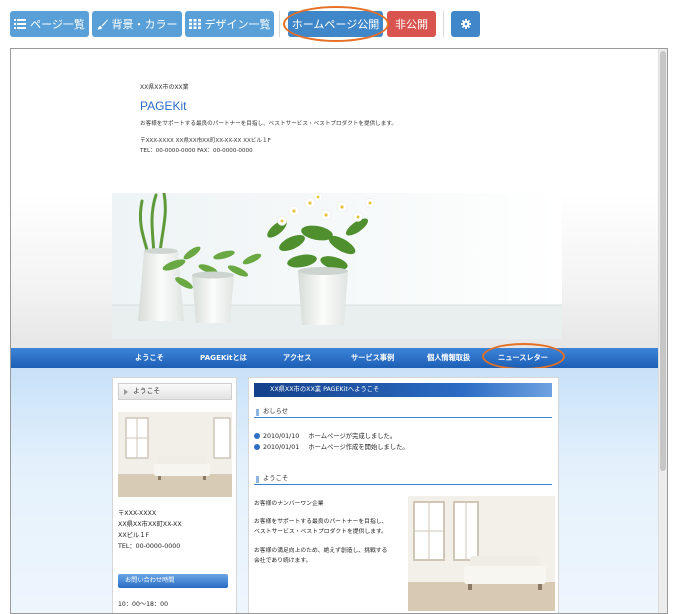 The image size is (680, 614). I want to click on nav-item-about: PAGEKitとは, so click(223, 358).